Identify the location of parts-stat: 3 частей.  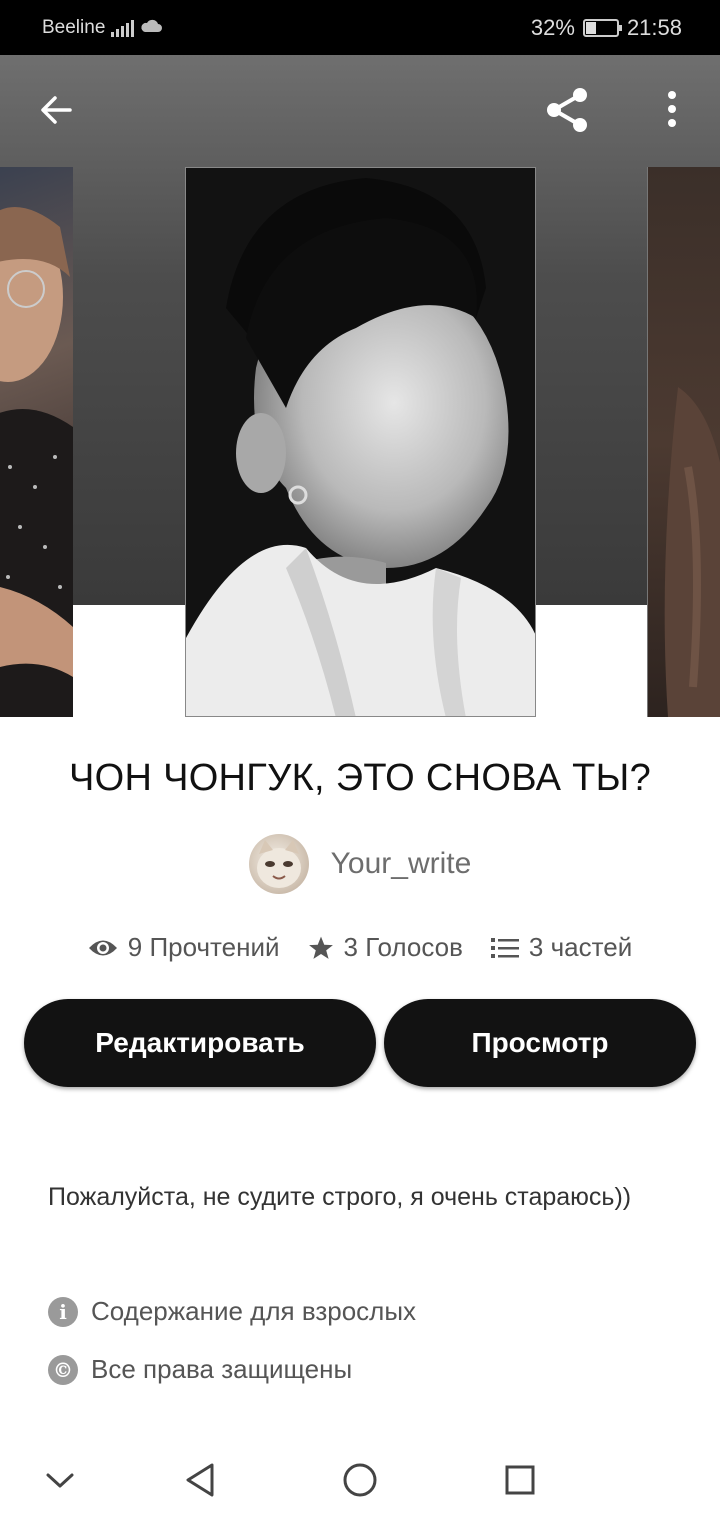
(561, 947).